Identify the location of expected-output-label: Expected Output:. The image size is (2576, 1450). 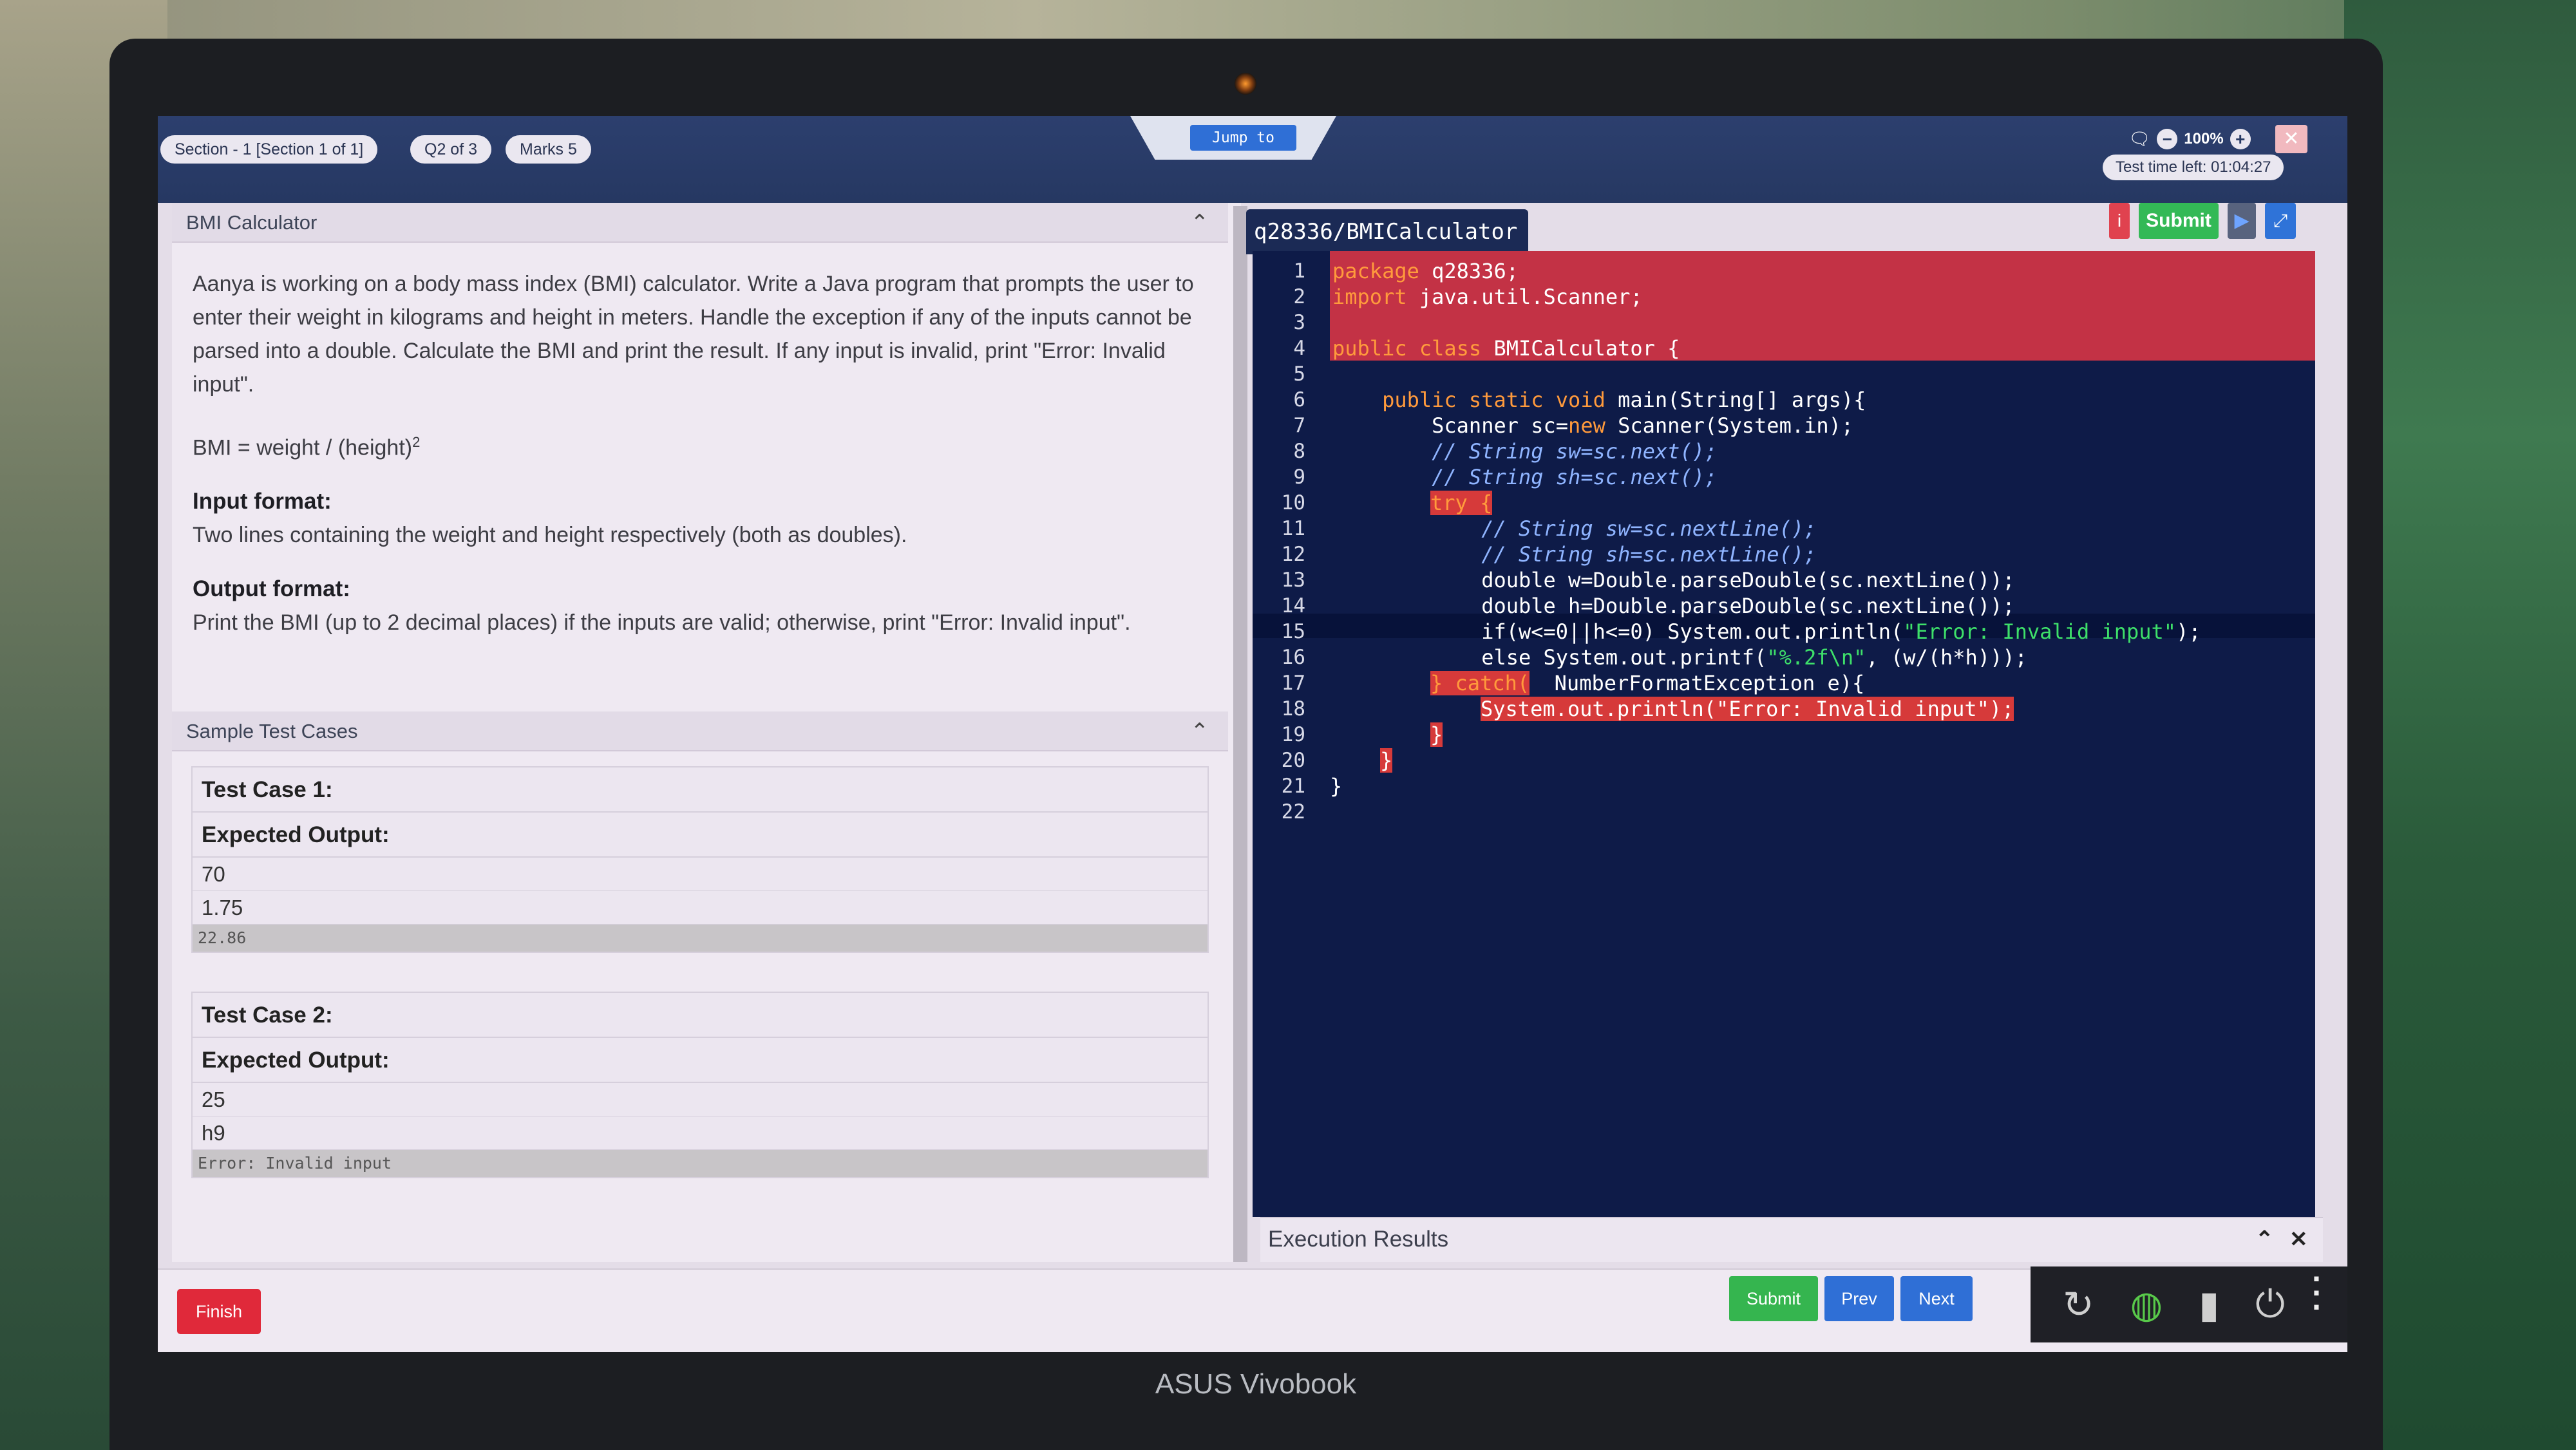
(700, 1061).